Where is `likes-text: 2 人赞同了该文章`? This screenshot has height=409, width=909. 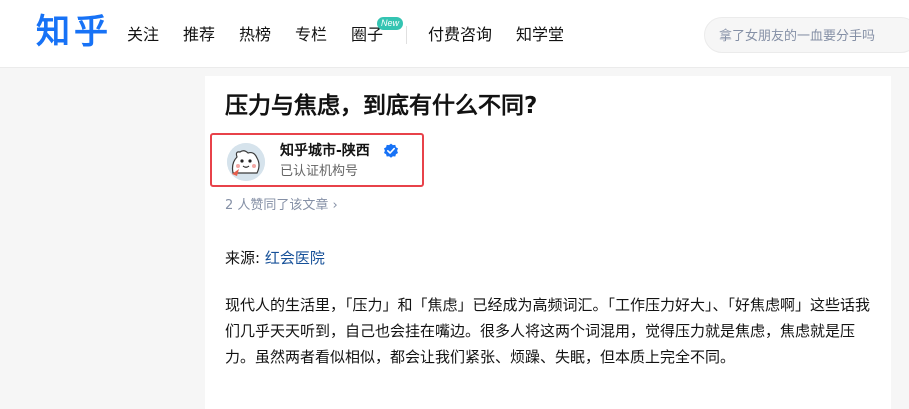 likes-text: 2 人赞同了该文章 is located at coordinates (277, 205).